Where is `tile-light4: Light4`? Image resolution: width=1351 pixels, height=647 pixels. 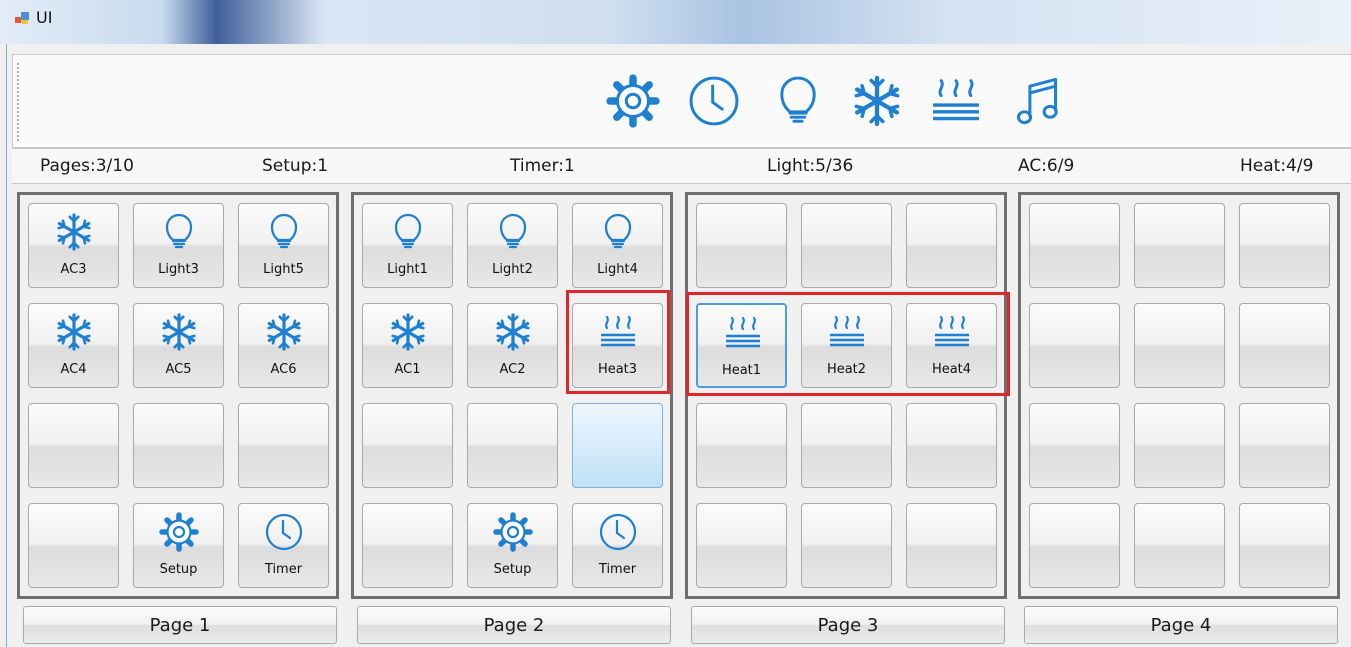 tile-light4: Light4 is located at coordinates (617, 245).